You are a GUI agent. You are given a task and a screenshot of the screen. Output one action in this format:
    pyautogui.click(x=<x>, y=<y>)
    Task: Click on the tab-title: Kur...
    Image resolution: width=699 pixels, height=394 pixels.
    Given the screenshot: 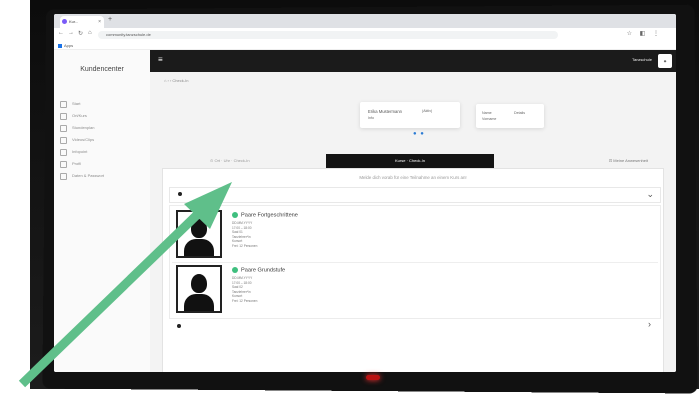 What is the action you would take?
    pyautogui.click(x=74, y=21)
    